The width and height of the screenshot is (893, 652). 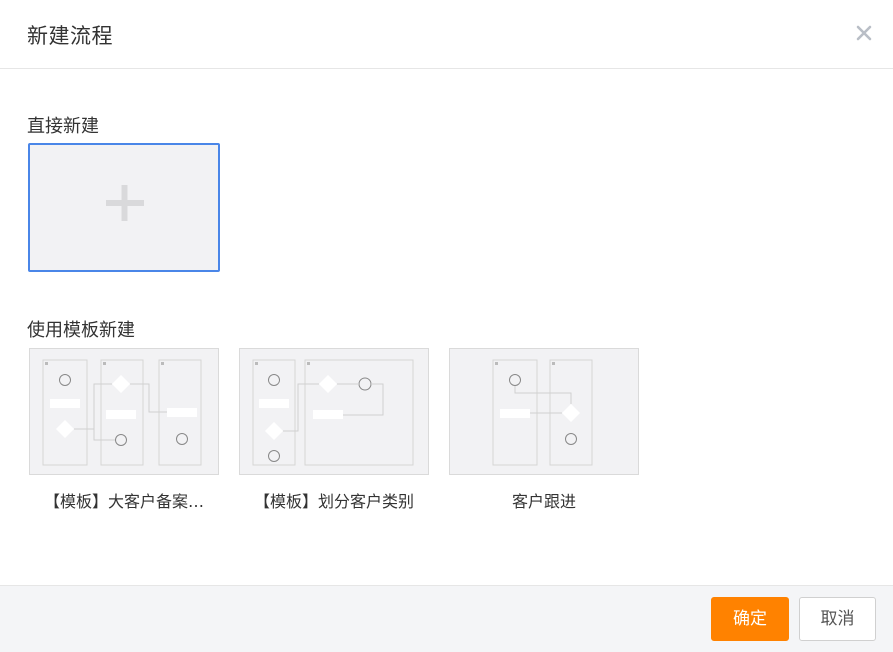 I want to click on direct-create-label: 直接新建, so click(x=63, y=126).